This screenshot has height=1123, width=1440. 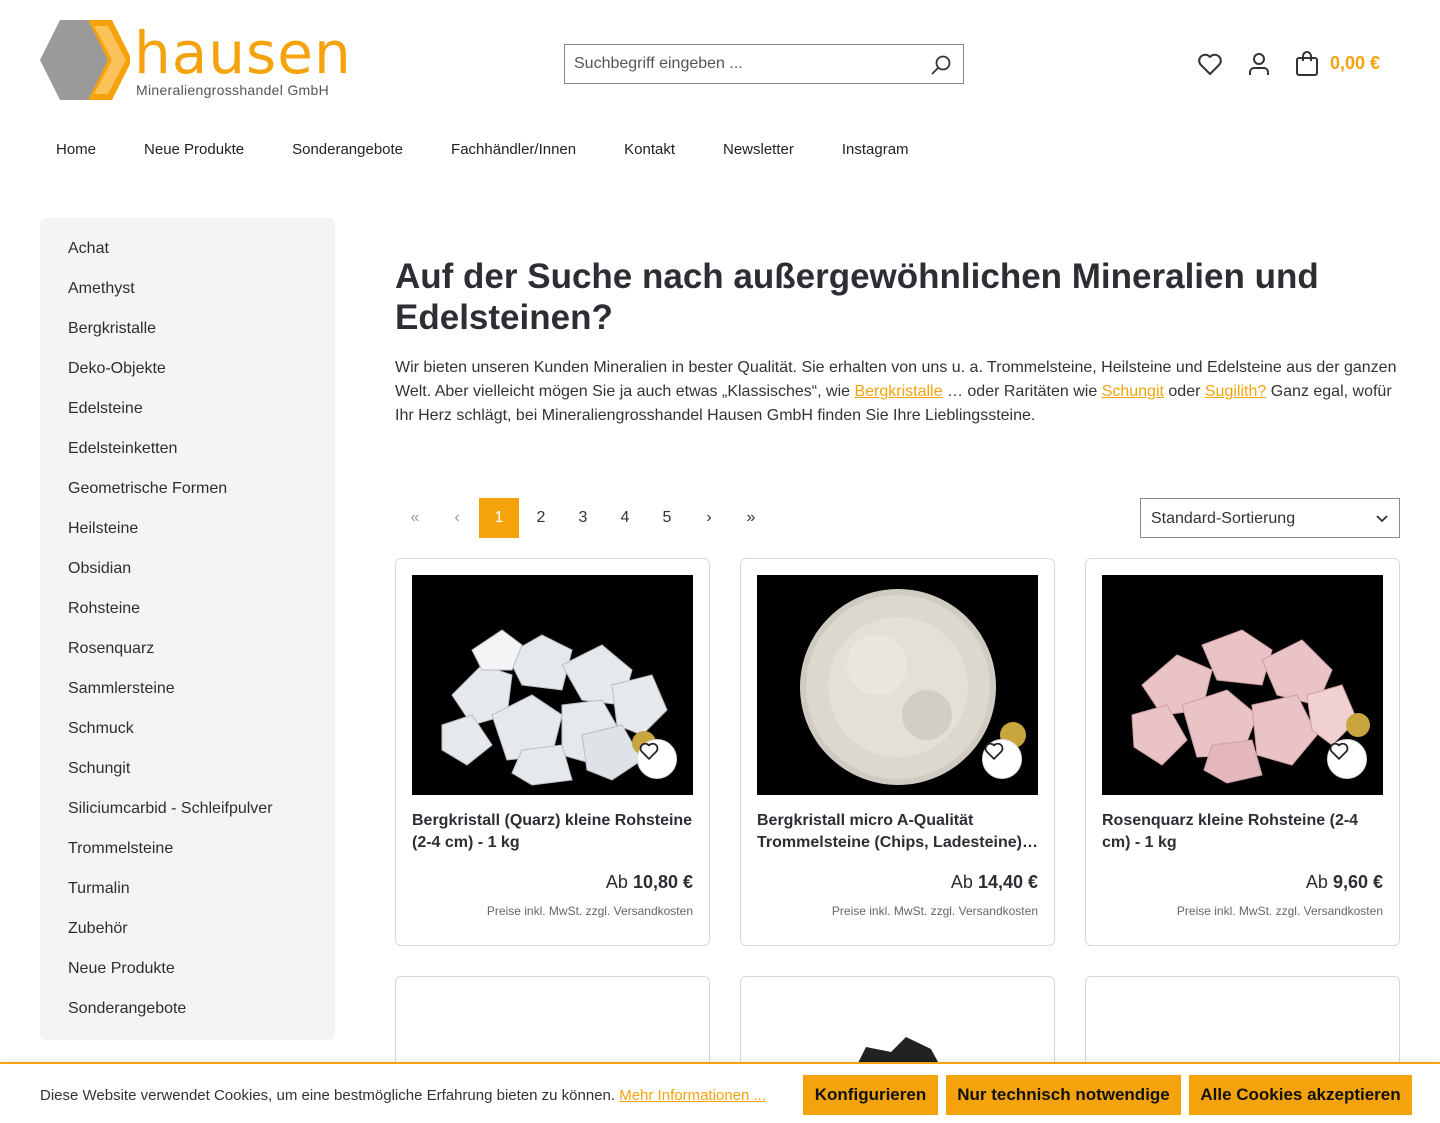 I want to click on sidebar-item-bergkristalle: Bergkristalle, so click(x=187, y=329).